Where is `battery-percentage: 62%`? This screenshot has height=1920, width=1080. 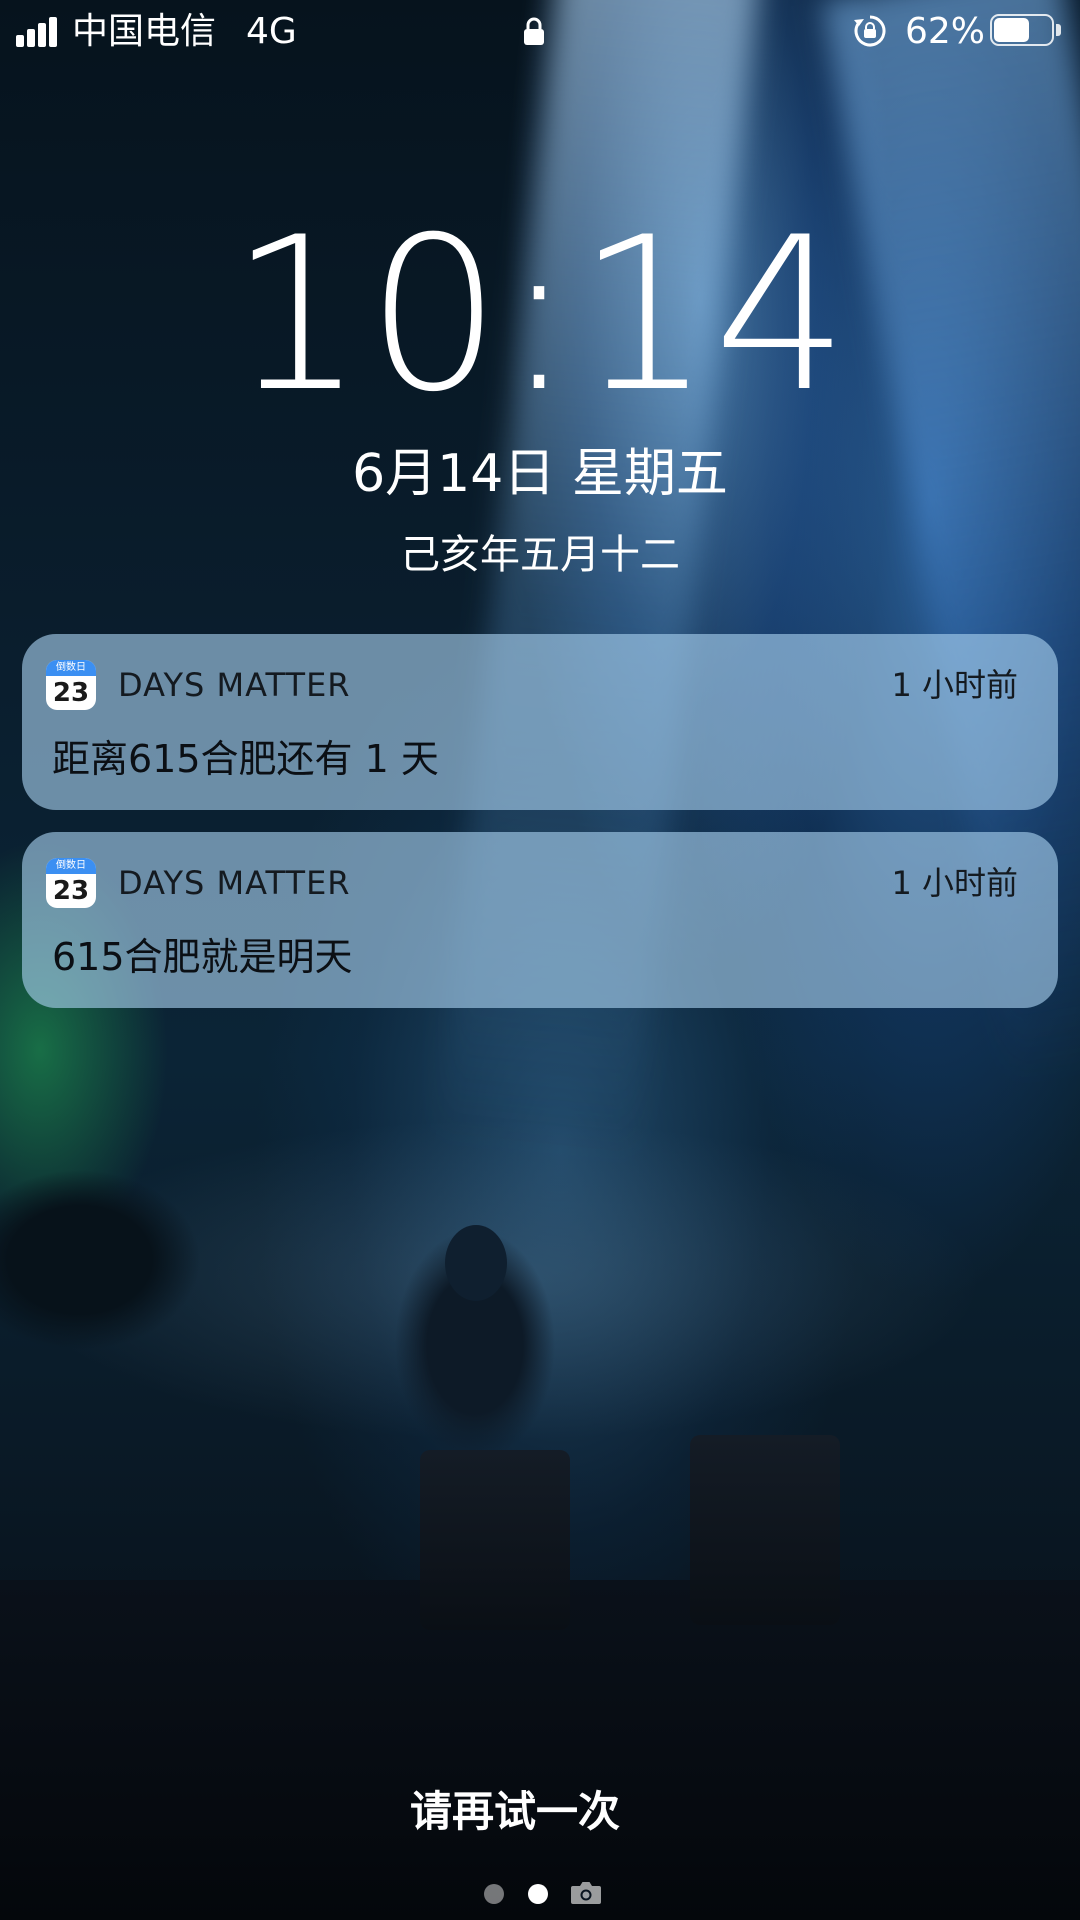 battery-percentage: 62% is located at coordinates (945, 31).